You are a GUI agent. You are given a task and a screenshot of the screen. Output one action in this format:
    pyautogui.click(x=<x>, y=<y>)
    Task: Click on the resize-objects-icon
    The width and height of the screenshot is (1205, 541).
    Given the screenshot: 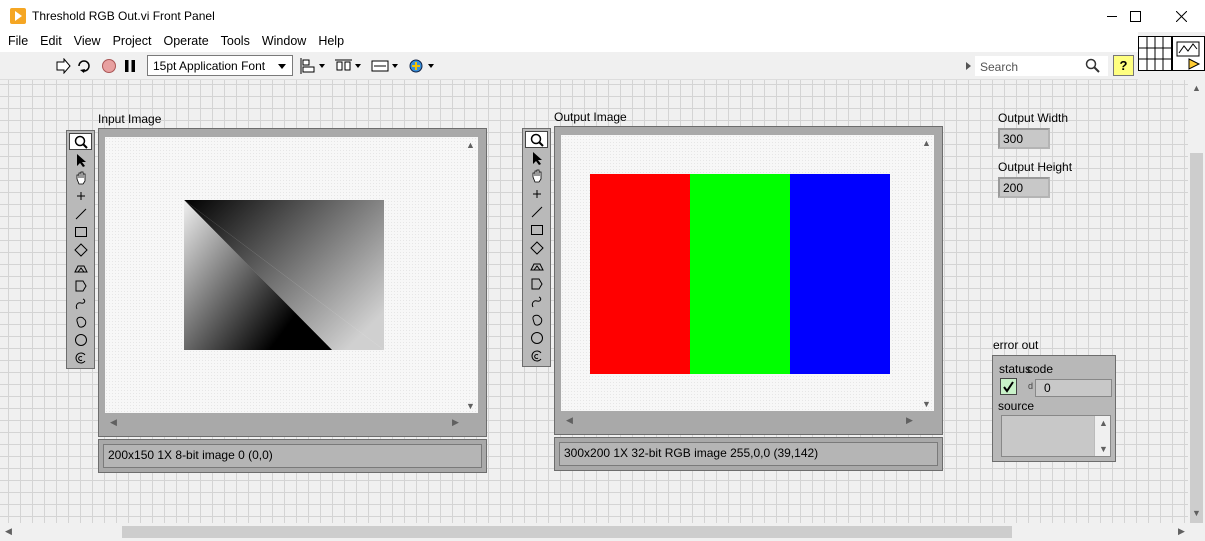 What is the action you would take?
    pyautogui.click(x=384, y=66)
    